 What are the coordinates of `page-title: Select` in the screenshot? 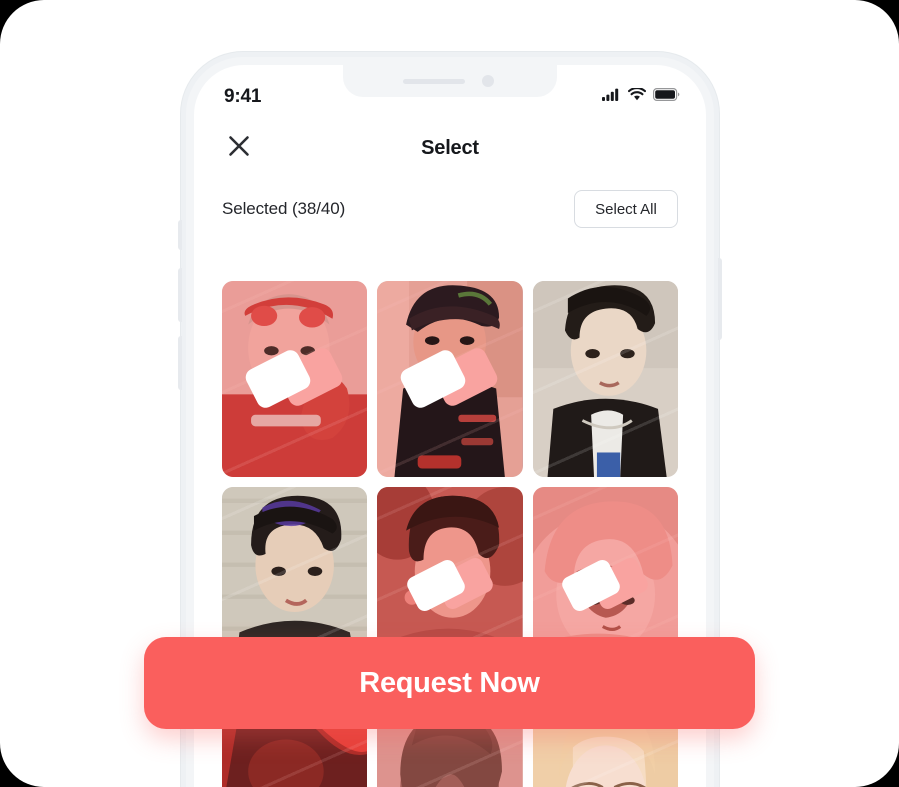 It's located at (450, 147).